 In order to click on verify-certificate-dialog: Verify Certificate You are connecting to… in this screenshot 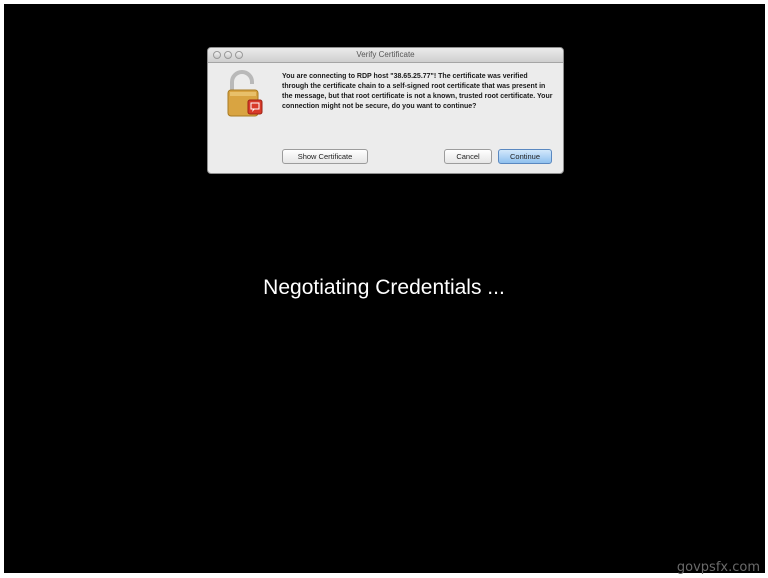, I will do `click(385, 110)`.